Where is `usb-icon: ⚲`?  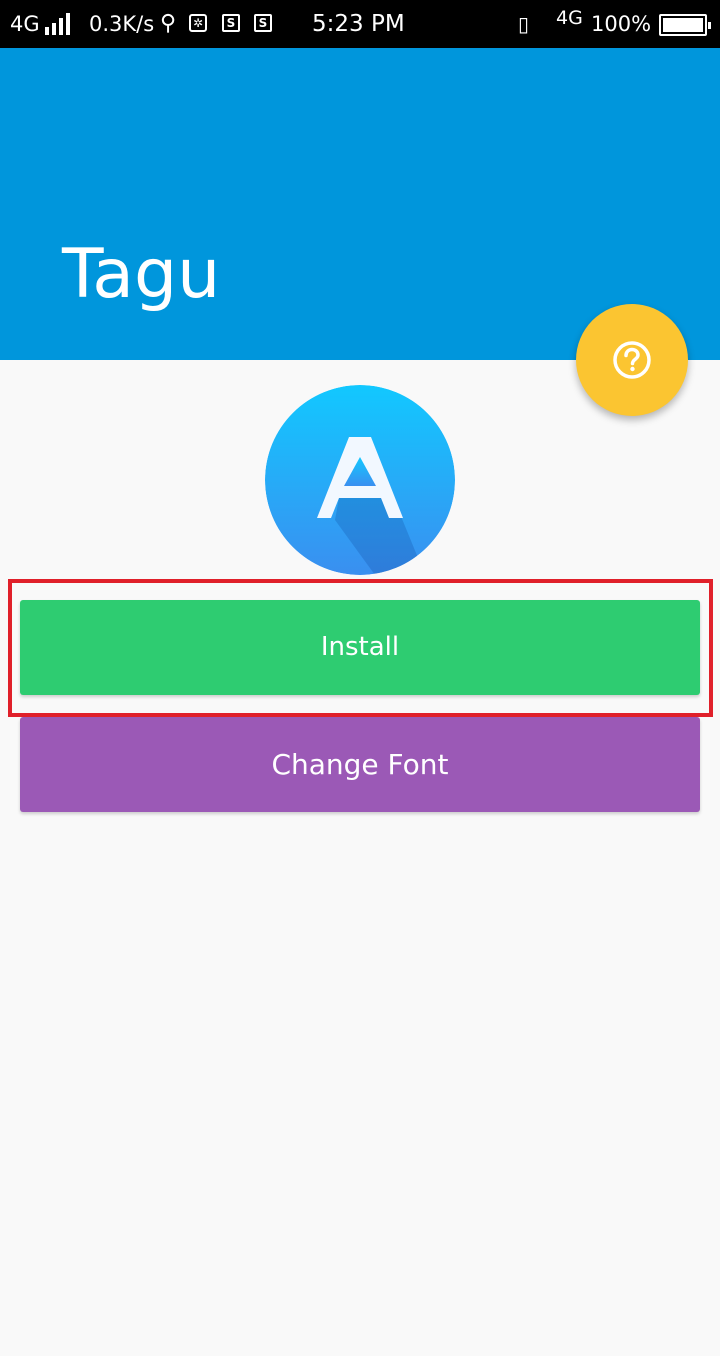
usb-icon: ⚲ is located at coordinates (168, 23).